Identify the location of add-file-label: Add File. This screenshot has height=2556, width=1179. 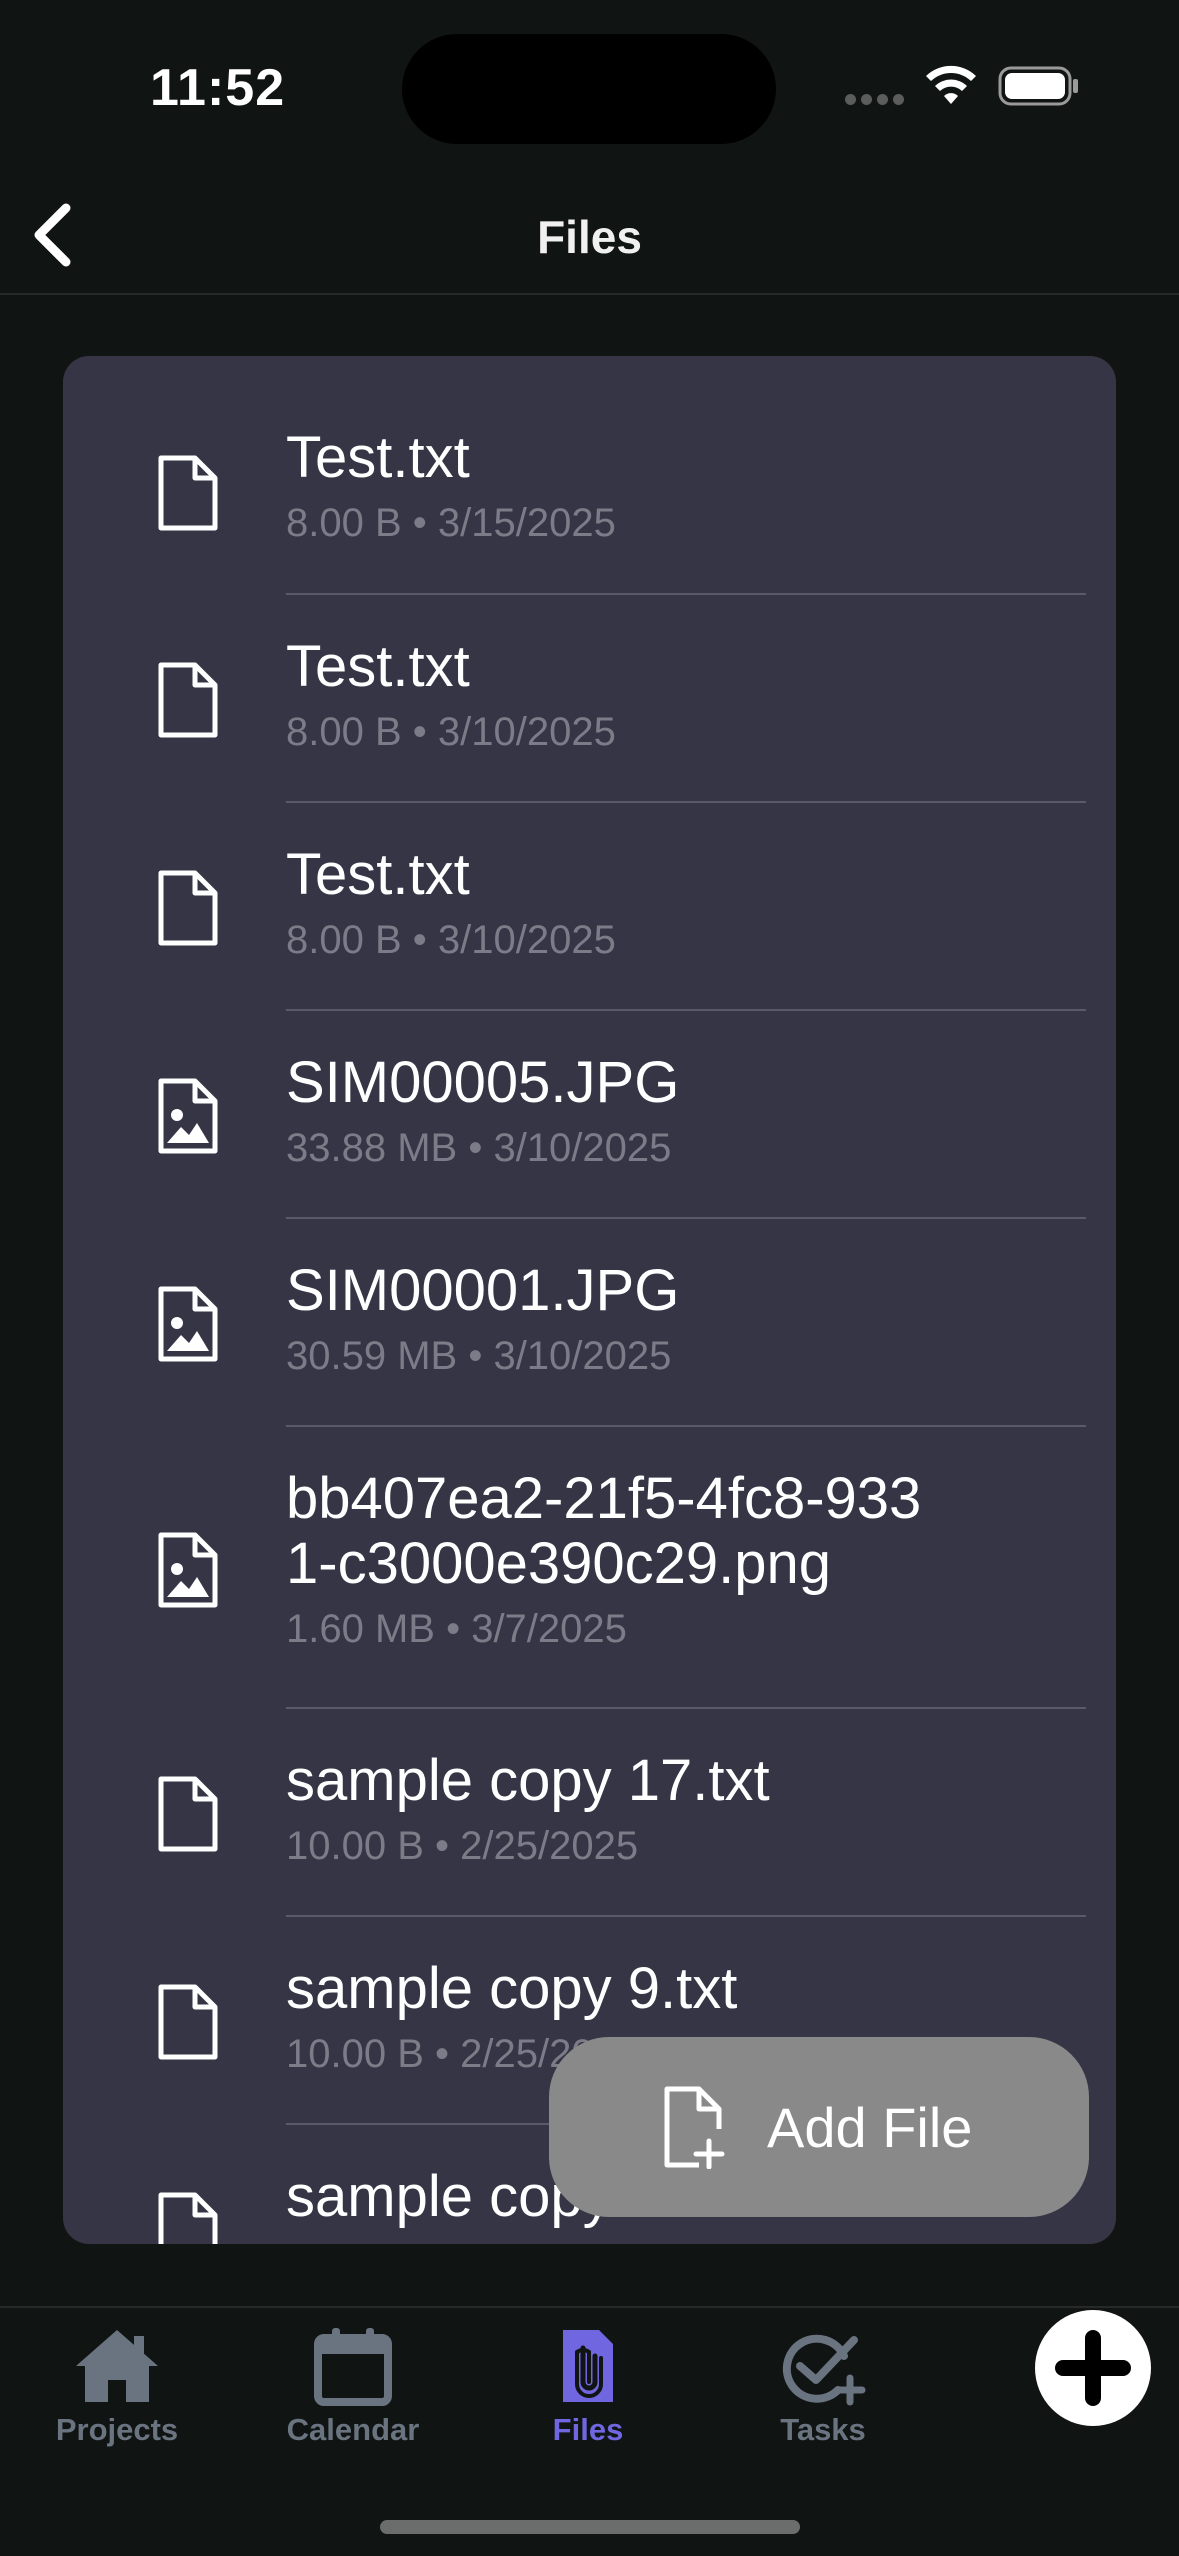
(870, 2127).